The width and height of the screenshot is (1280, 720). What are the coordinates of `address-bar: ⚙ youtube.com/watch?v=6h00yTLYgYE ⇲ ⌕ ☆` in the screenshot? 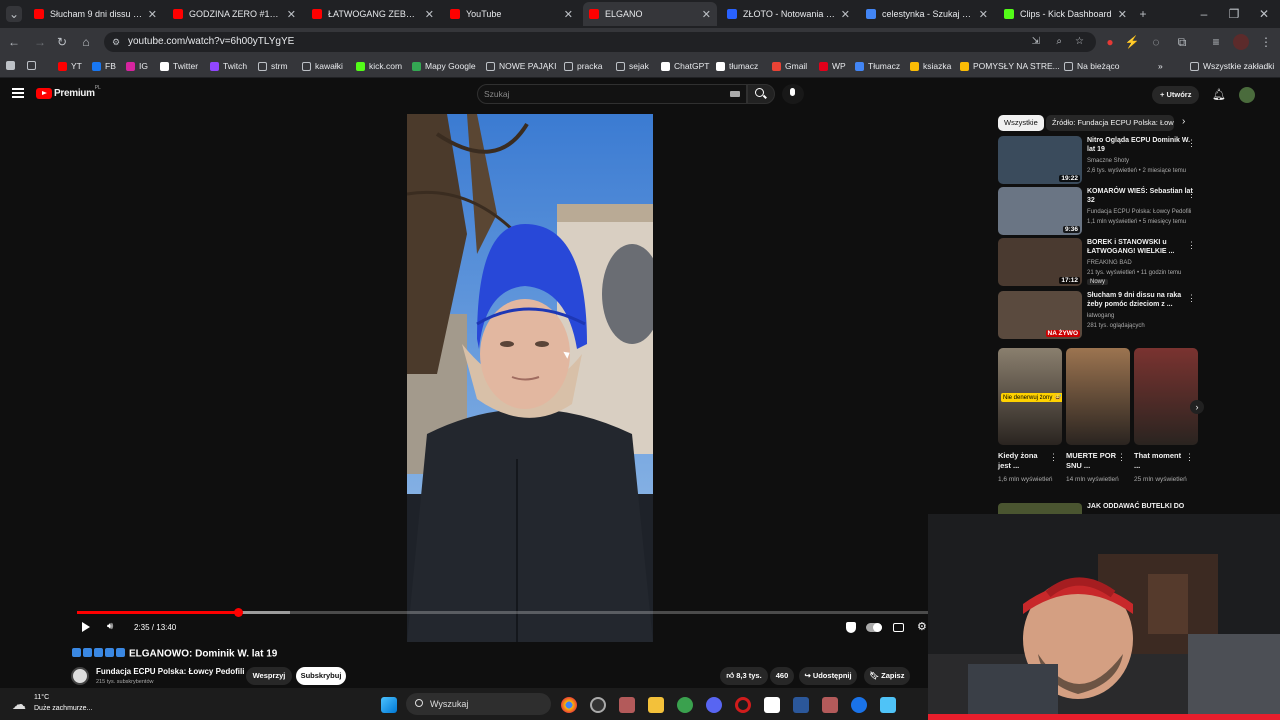 It's located at (600, 42).